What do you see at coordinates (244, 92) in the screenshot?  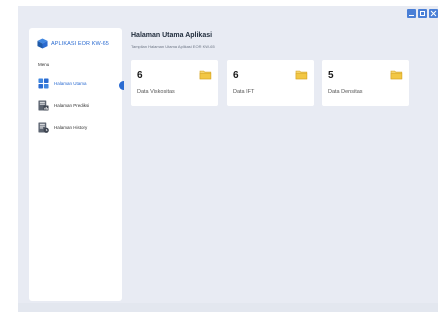 I see `stat-label: Data IFT` at bounding box center [244, 92].